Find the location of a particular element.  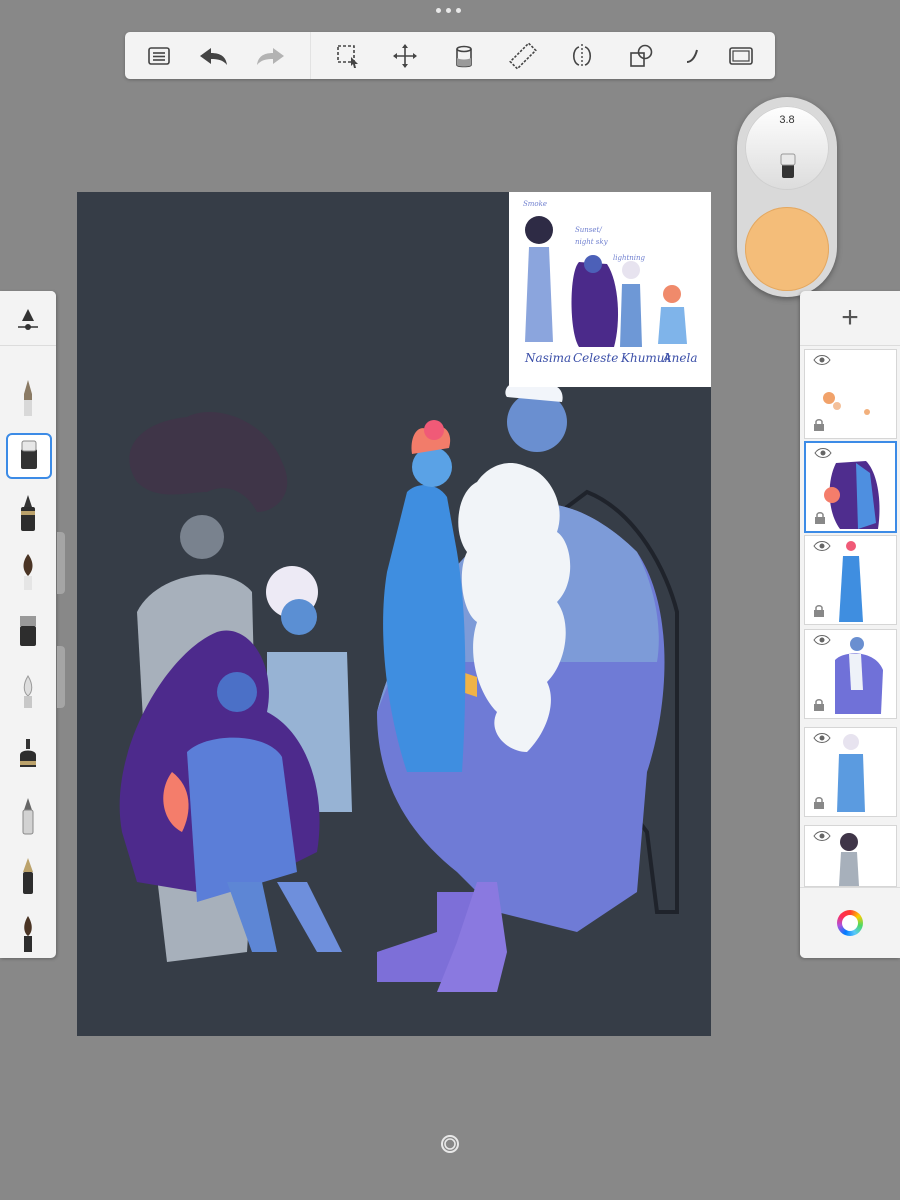

layer-khumuk is located at coordinates (850, 772).